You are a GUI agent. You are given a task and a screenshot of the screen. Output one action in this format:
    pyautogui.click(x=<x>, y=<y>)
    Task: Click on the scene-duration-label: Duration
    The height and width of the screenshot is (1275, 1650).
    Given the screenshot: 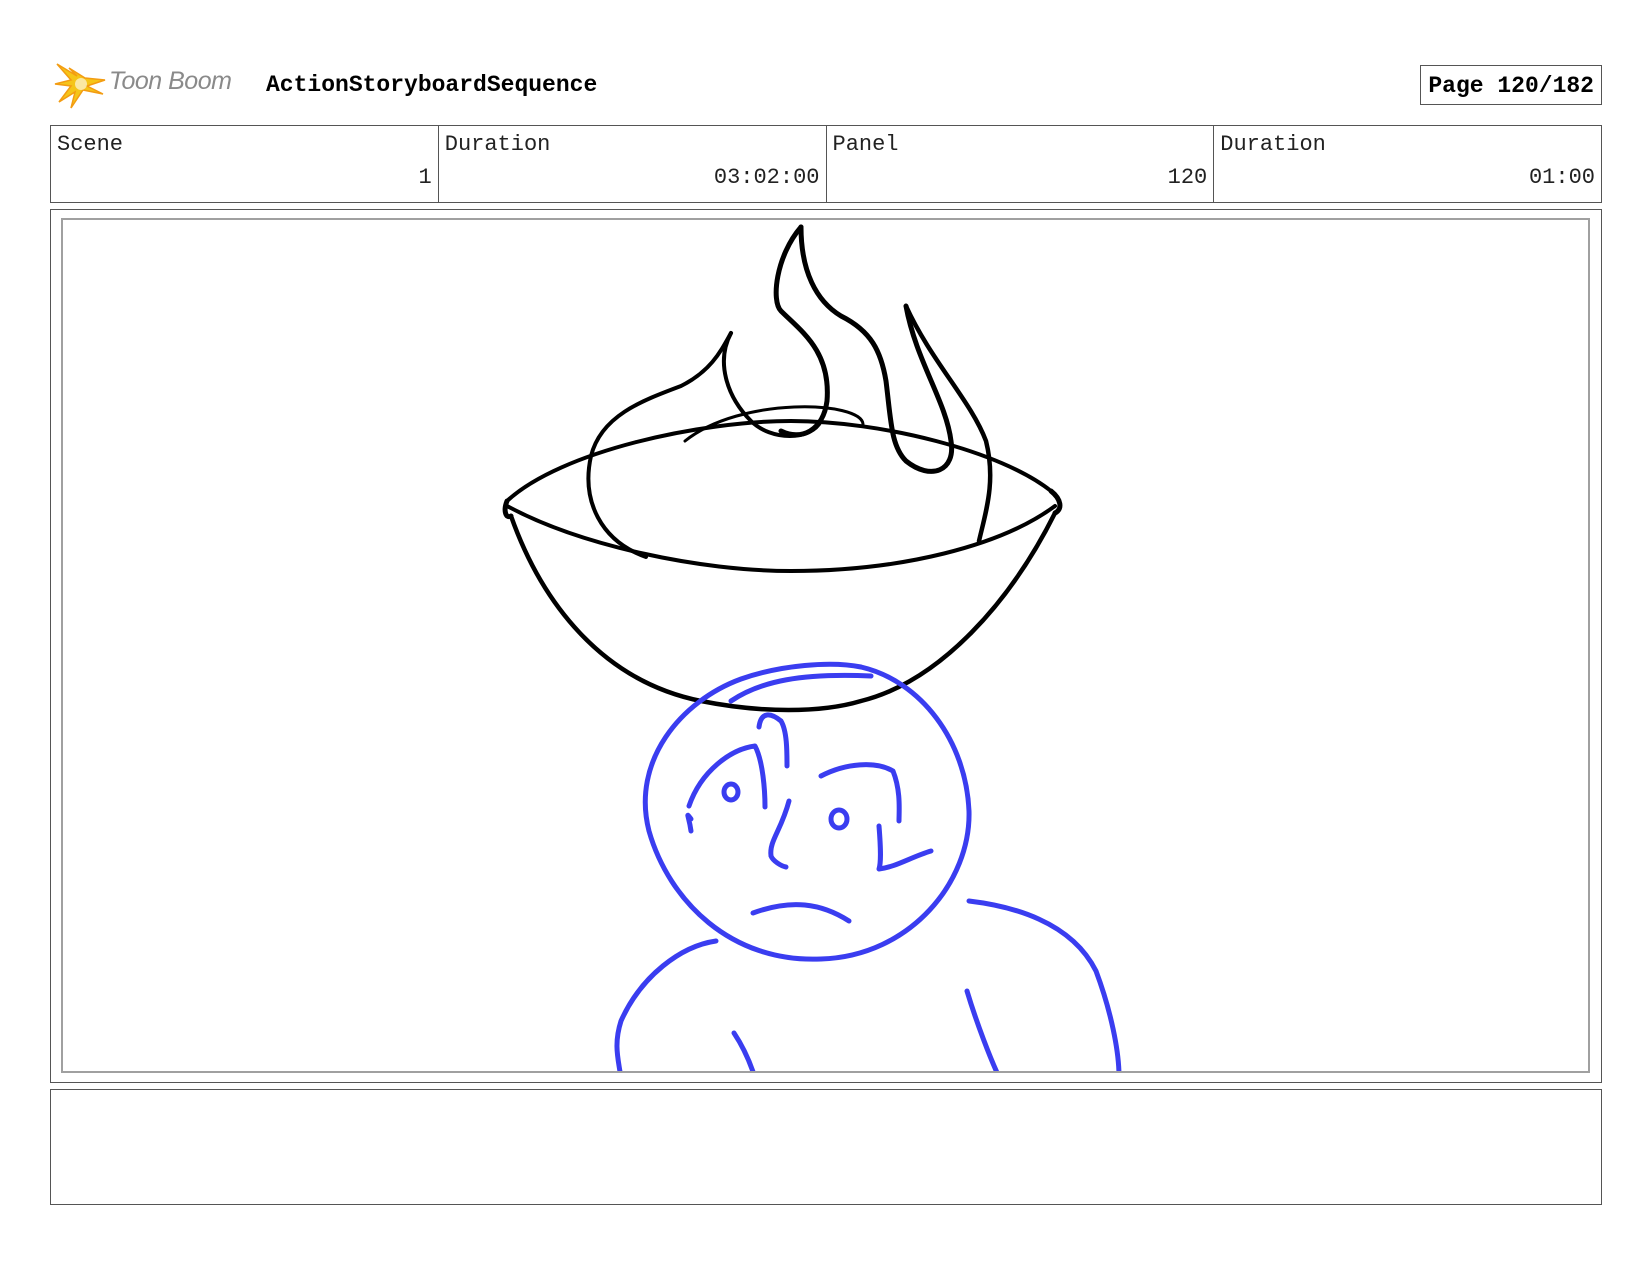 What is the action you would take?
    pyautogui.click(x=497, y=144)
    